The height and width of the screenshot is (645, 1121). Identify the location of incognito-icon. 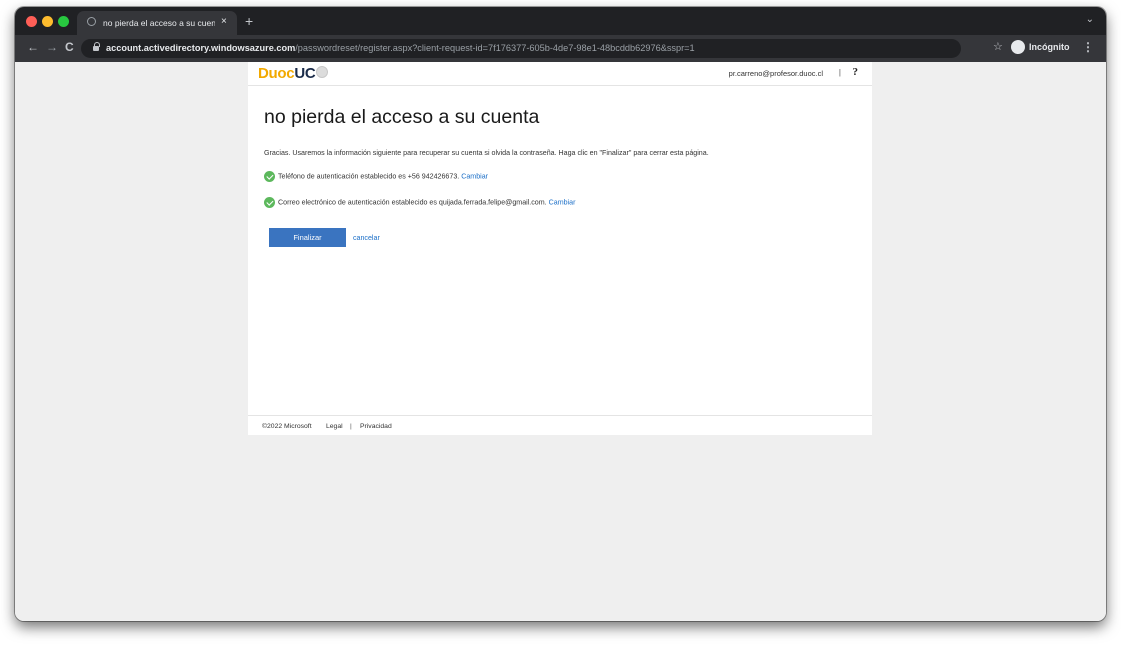
(1018, 47).